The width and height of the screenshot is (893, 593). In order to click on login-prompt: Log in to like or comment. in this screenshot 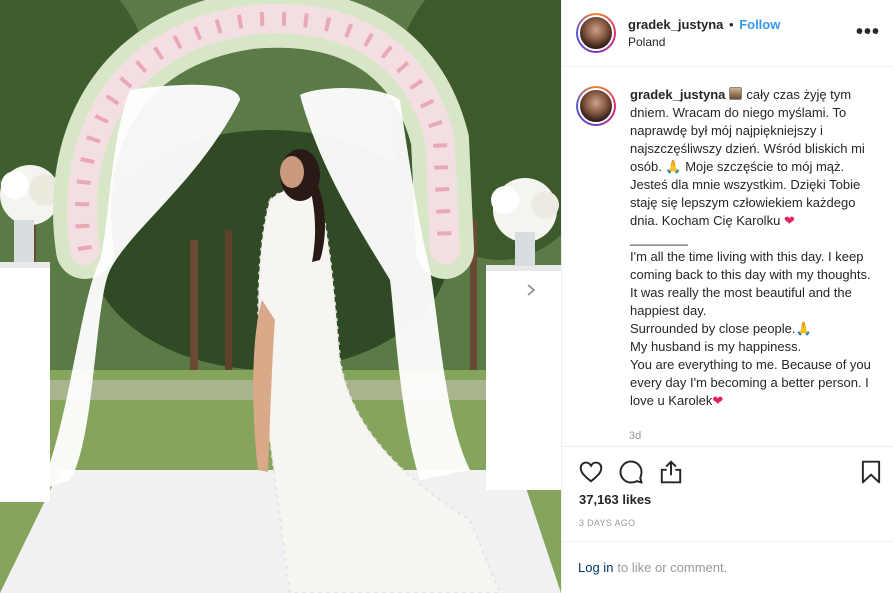, I will do `click(727, 567)`.